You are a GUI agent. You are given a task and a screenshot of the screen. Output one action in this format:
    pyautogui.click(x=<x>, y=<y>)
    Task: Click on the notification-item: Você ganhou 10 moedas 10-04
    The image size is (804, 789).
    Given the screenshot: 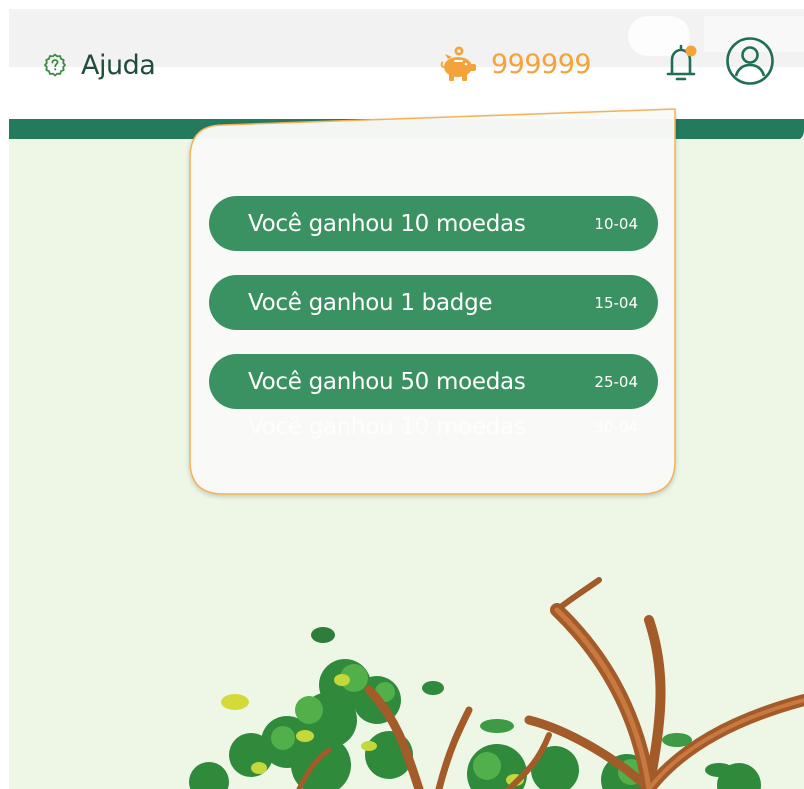 What is the action you would take?
    pyautogui.click(x=433, y=223)
    